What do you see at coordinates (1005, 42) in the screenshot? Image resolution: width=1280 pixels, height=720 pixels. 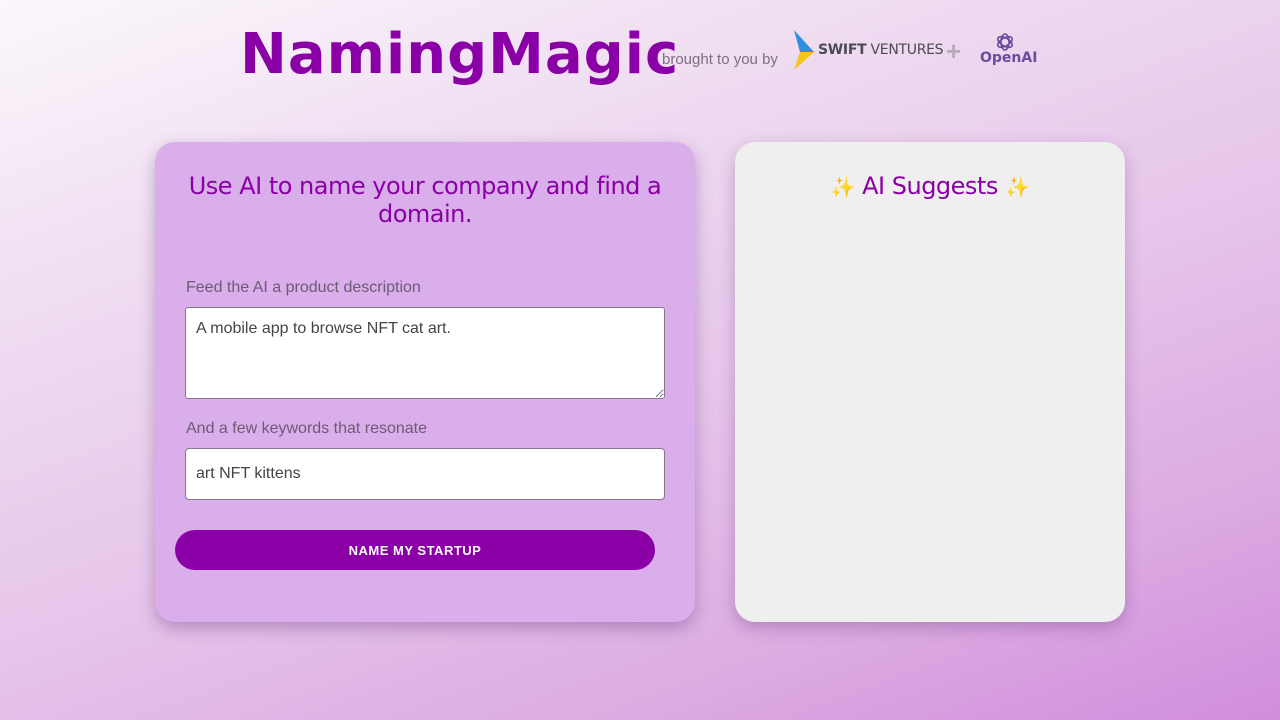 I see `openai-knot-icon` at bounding box center [1005, 42].